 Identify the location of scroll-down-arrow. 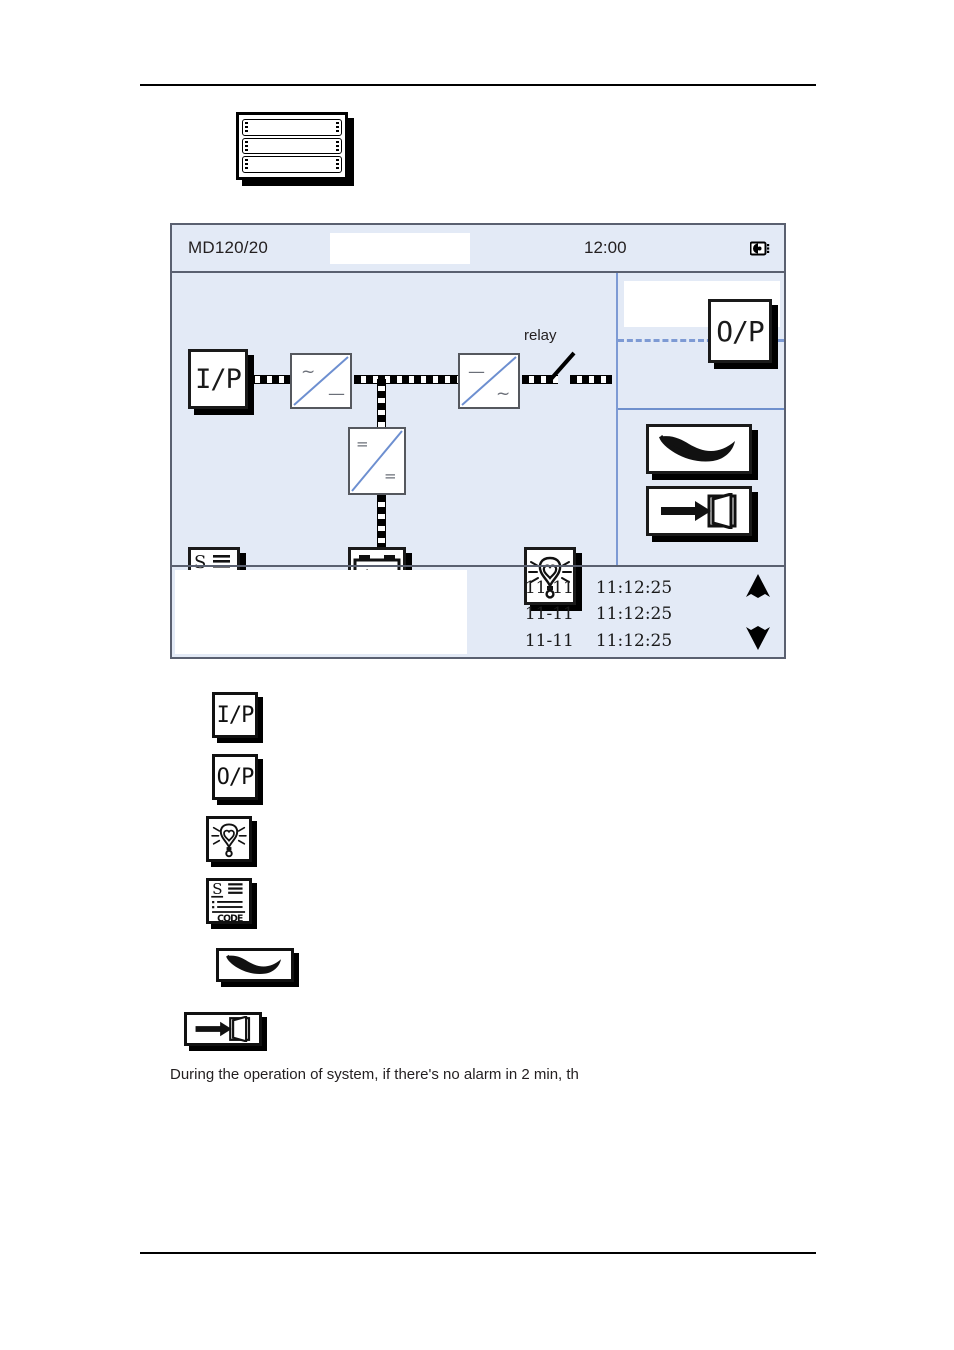
(758, 638).